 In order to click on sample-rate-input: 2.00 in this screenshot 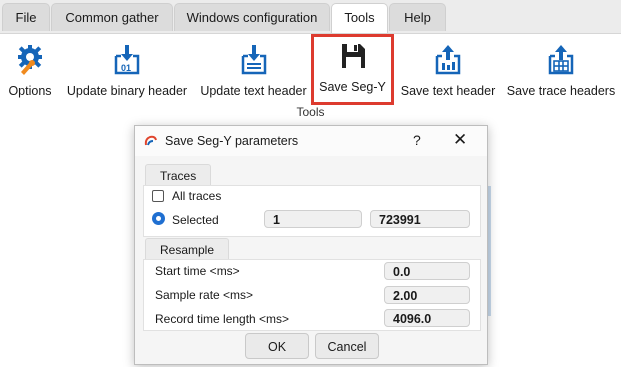, I will do `click(427, 295)`.